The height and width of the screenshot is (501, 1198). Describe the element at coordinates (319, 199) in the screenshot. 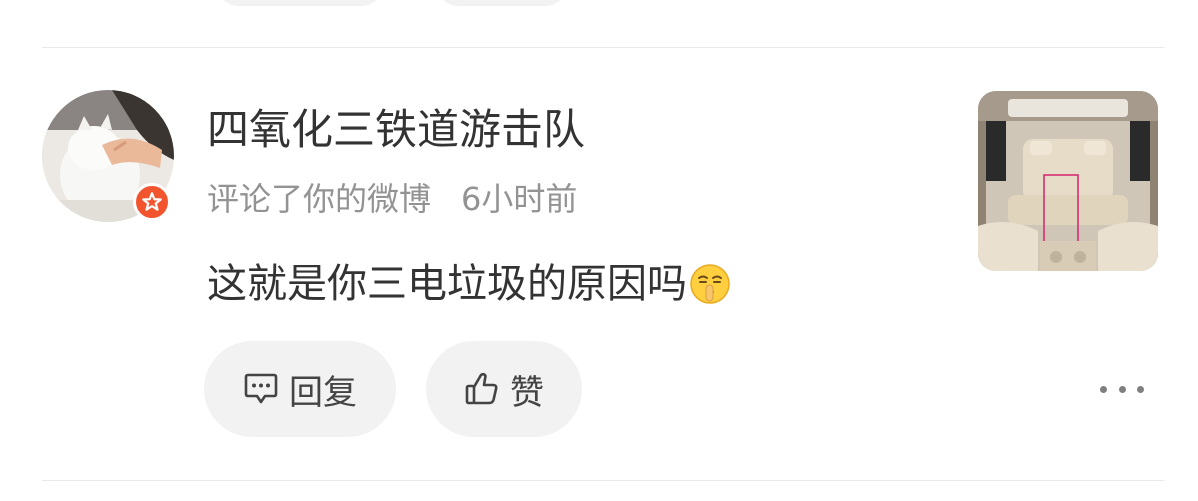

I see `action-text: 评论了你的微博` at that location.